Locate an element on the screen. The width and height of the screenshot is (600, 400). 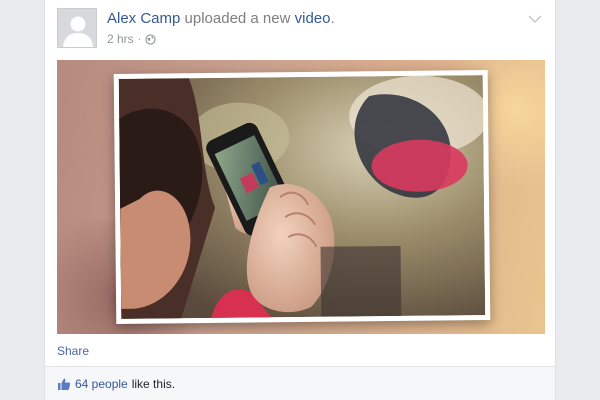
video-link: video is located at coordinates (313, 18).